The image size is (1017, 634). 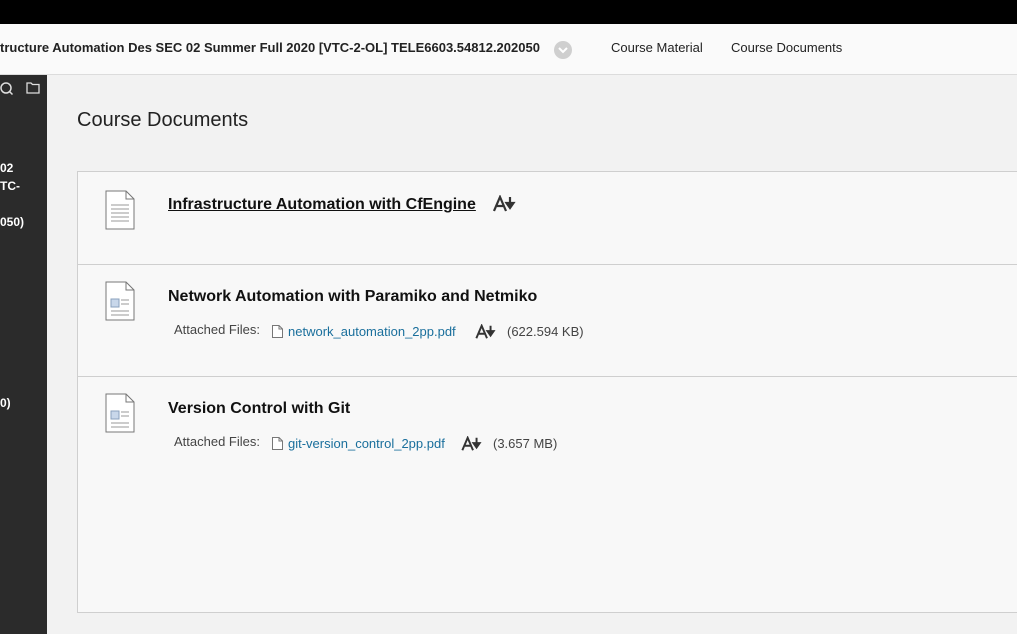 What do you see at coordinates (545, 331) in the screenshot?
I see `file-size: (622.594 KB)` at bounding box center [545, 331].